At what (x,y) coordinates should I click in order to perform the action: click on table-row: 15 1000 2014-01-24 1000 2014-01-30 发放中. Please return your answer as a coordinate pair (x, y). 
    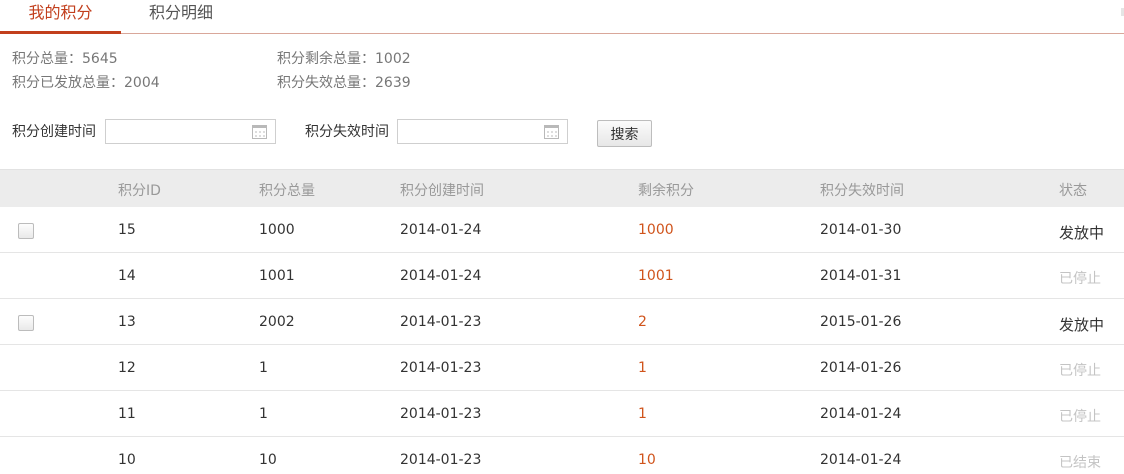
    Looking at the image, I should click on (562, 230).